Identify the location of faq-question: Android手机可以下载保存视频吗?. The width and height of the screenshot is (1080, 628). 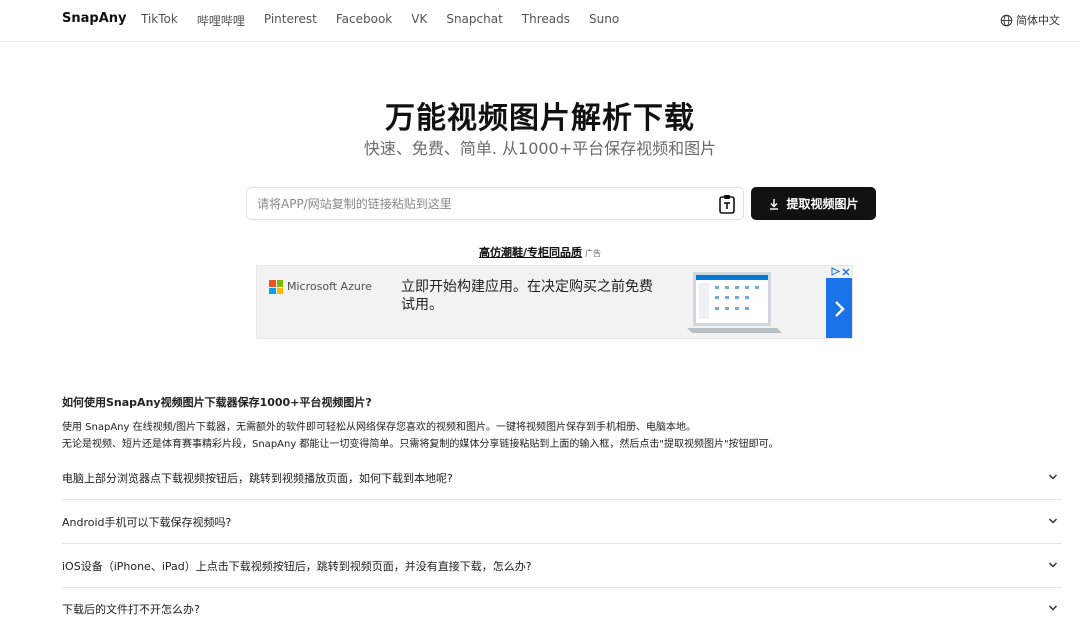
(147, 522).